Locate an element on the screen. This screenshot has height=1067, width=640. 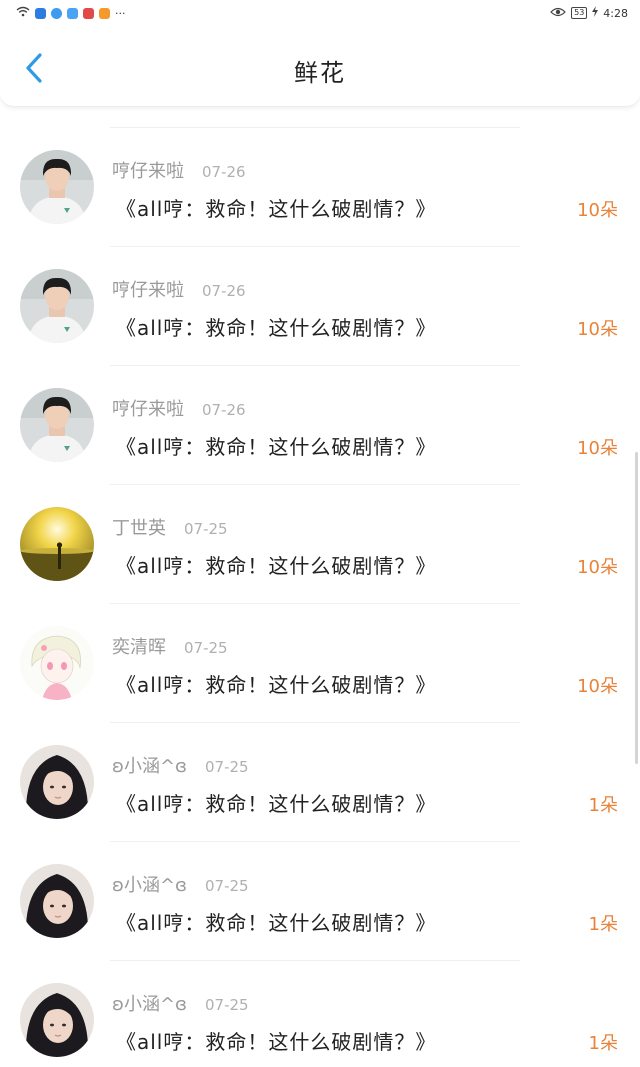
more-notifications-icon: ··· is located at coordinates (120, 13).